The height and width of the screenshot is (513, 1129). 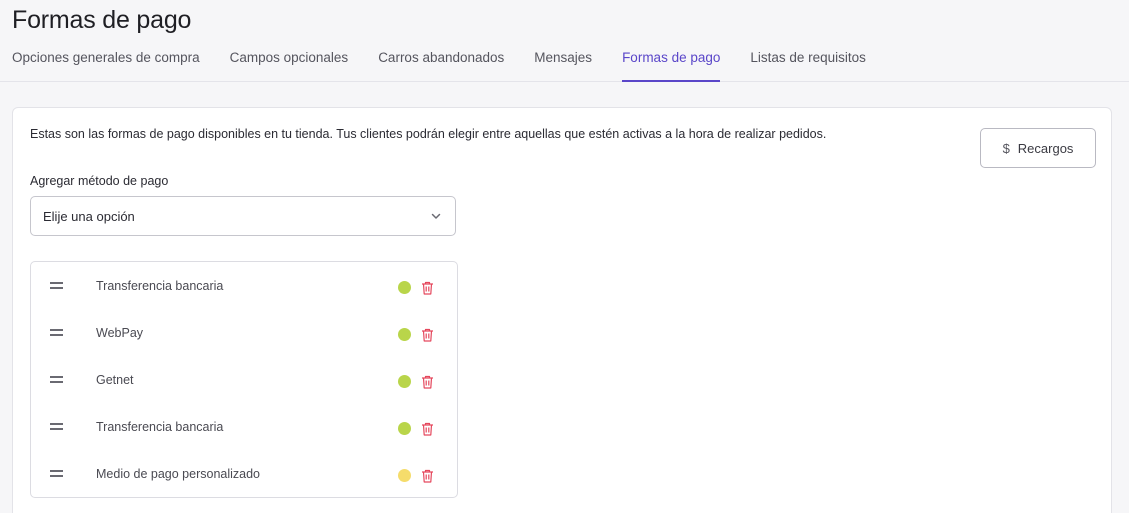 What do you see at coordinates (99, 181) in the screenshot?
I see `add-method-label: Agregar método de pago` at bounding box center [99, 181].